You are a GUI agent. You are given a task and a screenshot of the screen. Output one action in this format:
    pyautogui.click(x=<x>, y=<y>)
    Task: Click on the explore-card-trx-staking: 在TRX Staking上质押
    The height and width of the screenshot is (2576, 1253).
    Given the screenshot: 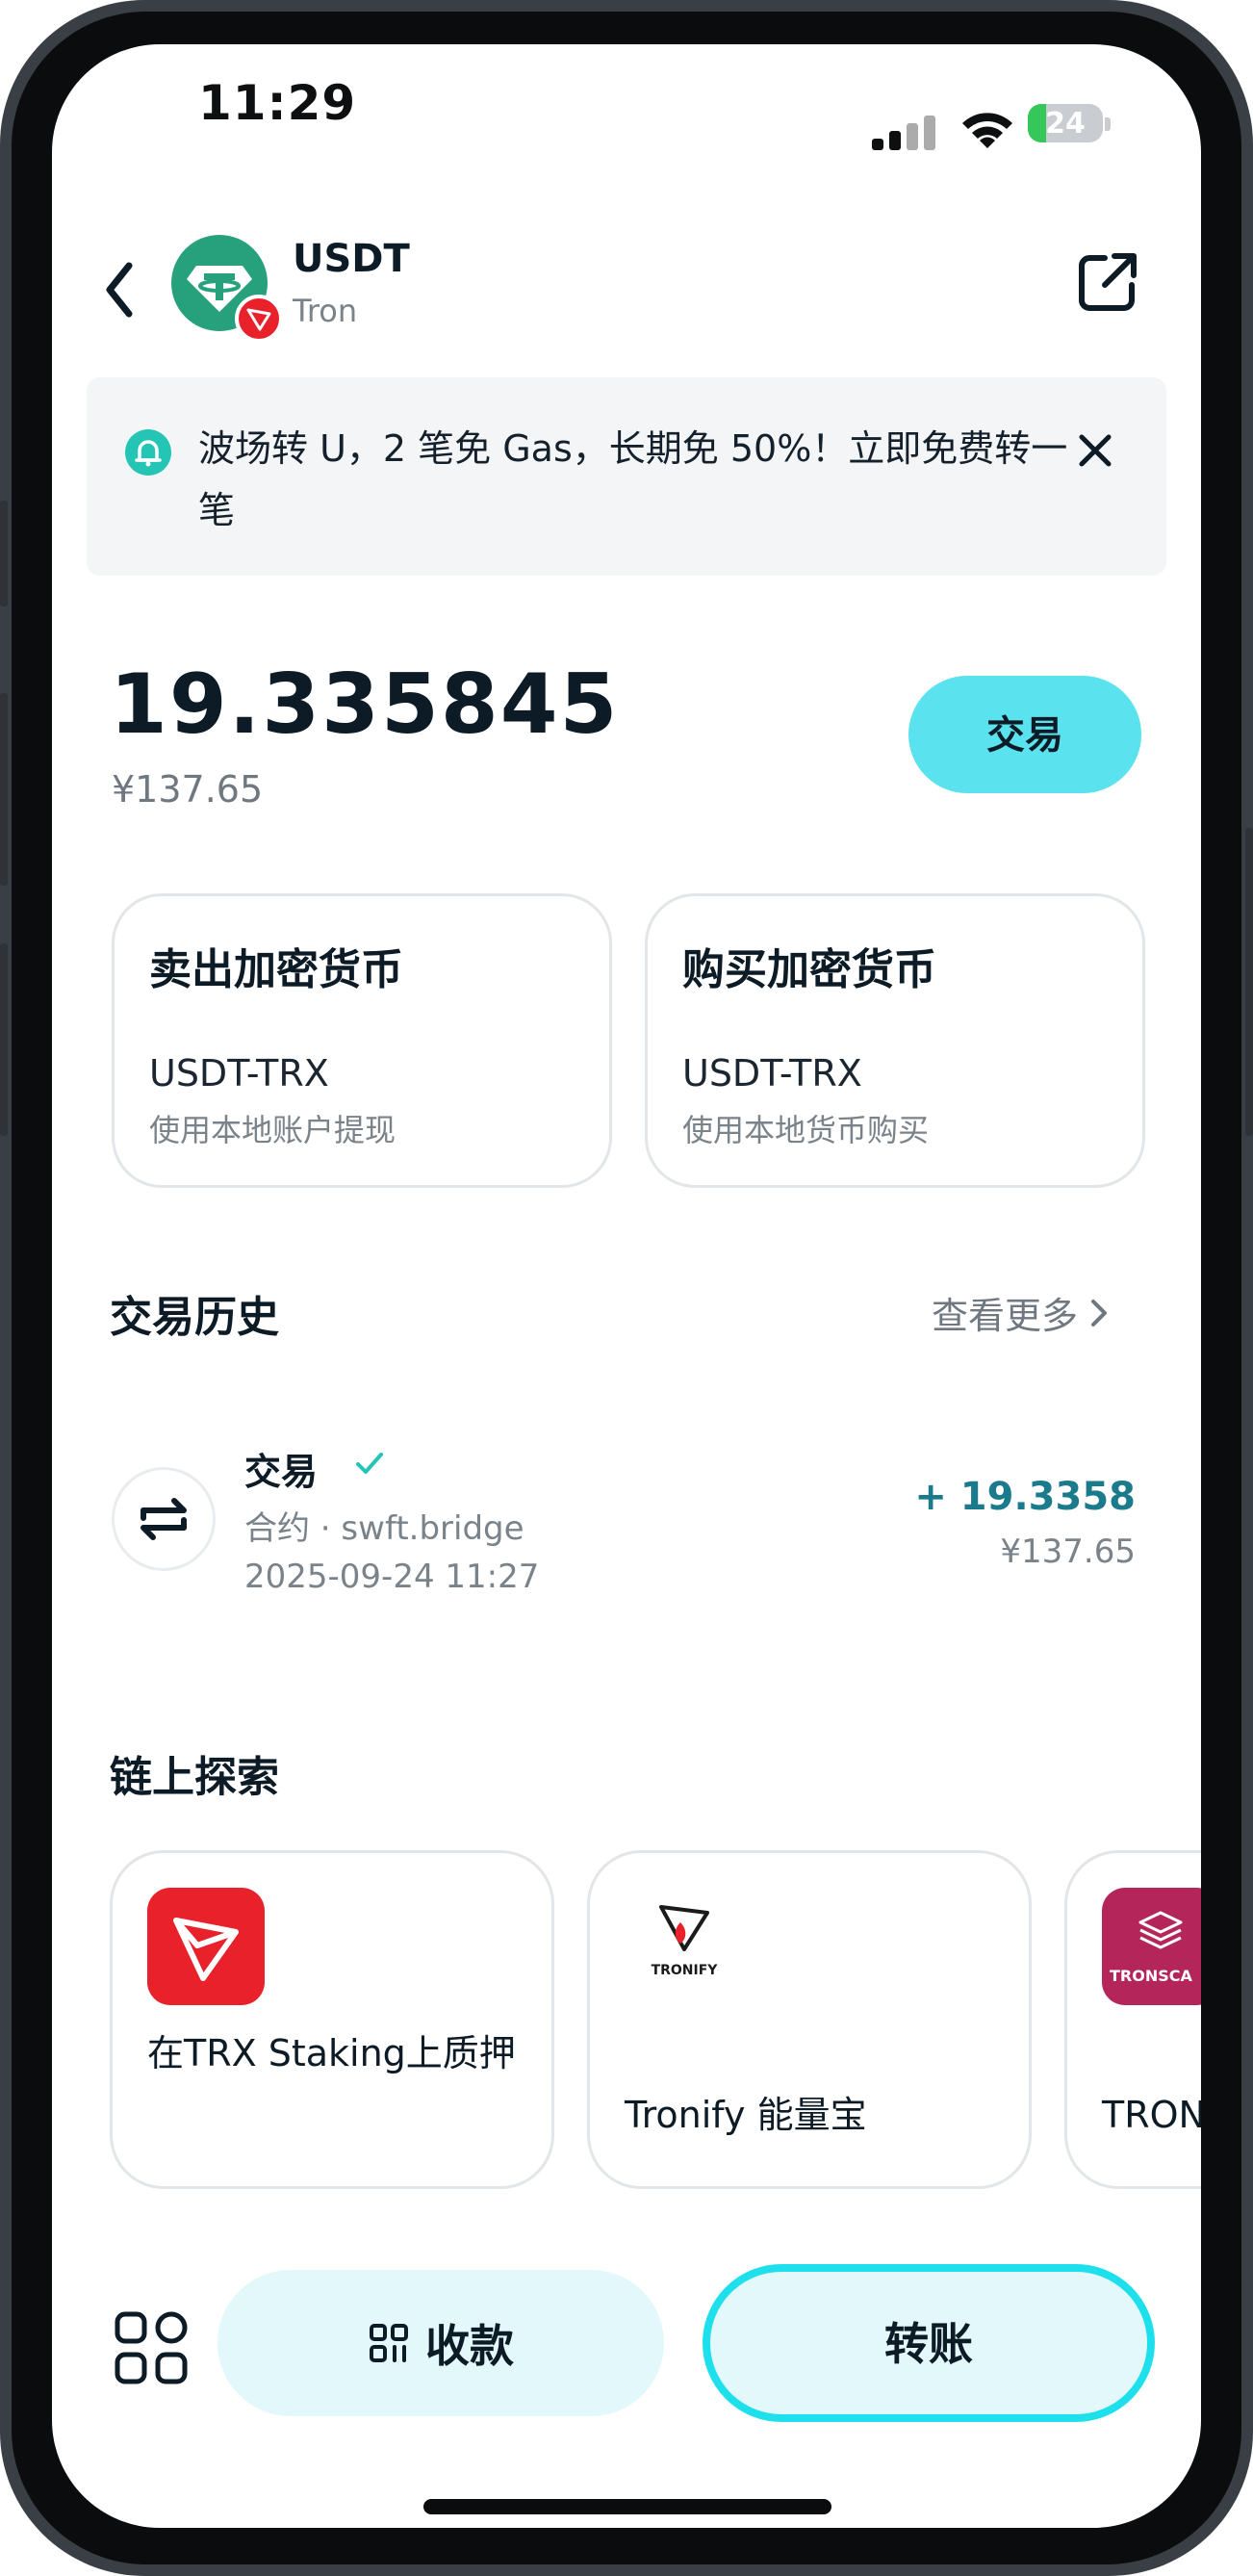 What is the action you would take?
    pyautogui.click(x=332, y=2020)
    